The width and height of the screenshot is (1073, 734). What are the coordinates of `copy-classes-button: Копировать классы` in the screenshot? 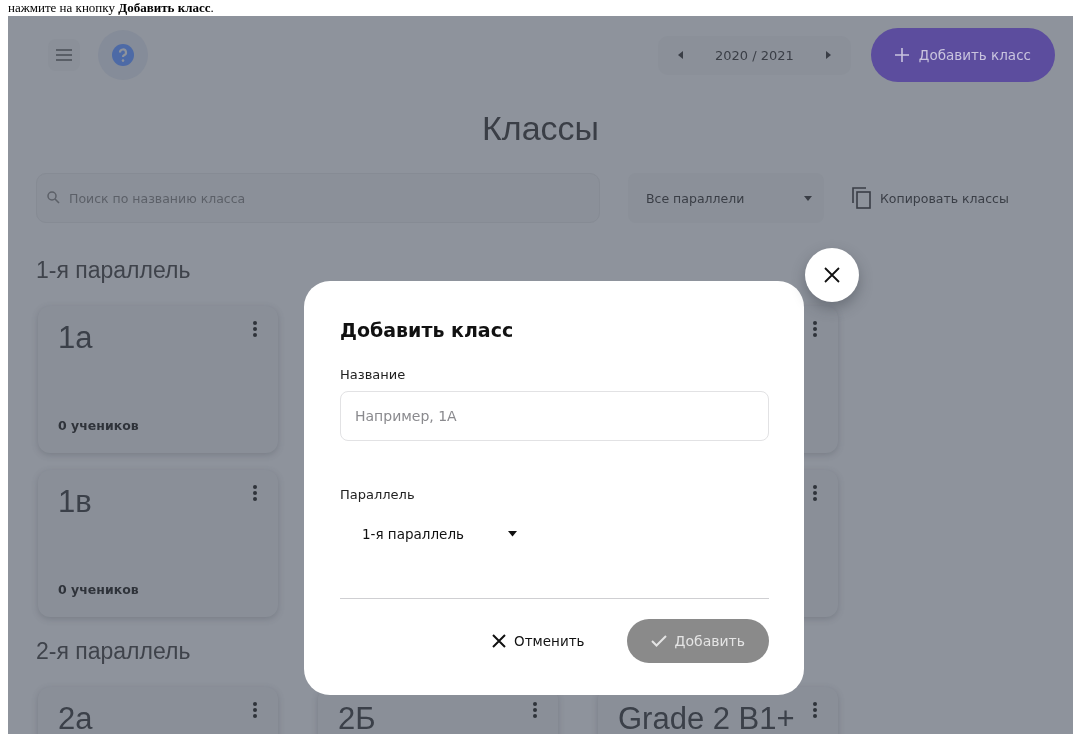 It's located at (930, 198).